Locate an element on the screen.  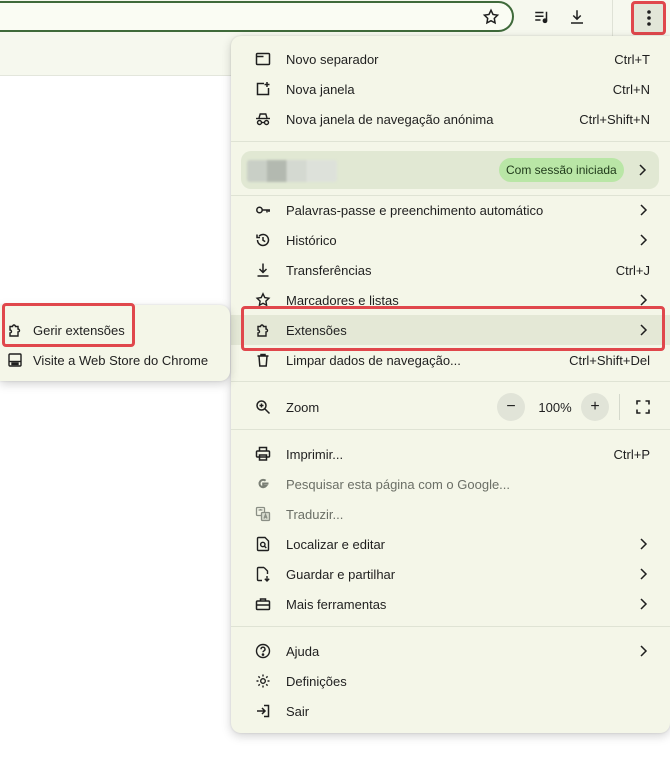
menu-item-label: Novo separador is located at coordinates (332, 59).